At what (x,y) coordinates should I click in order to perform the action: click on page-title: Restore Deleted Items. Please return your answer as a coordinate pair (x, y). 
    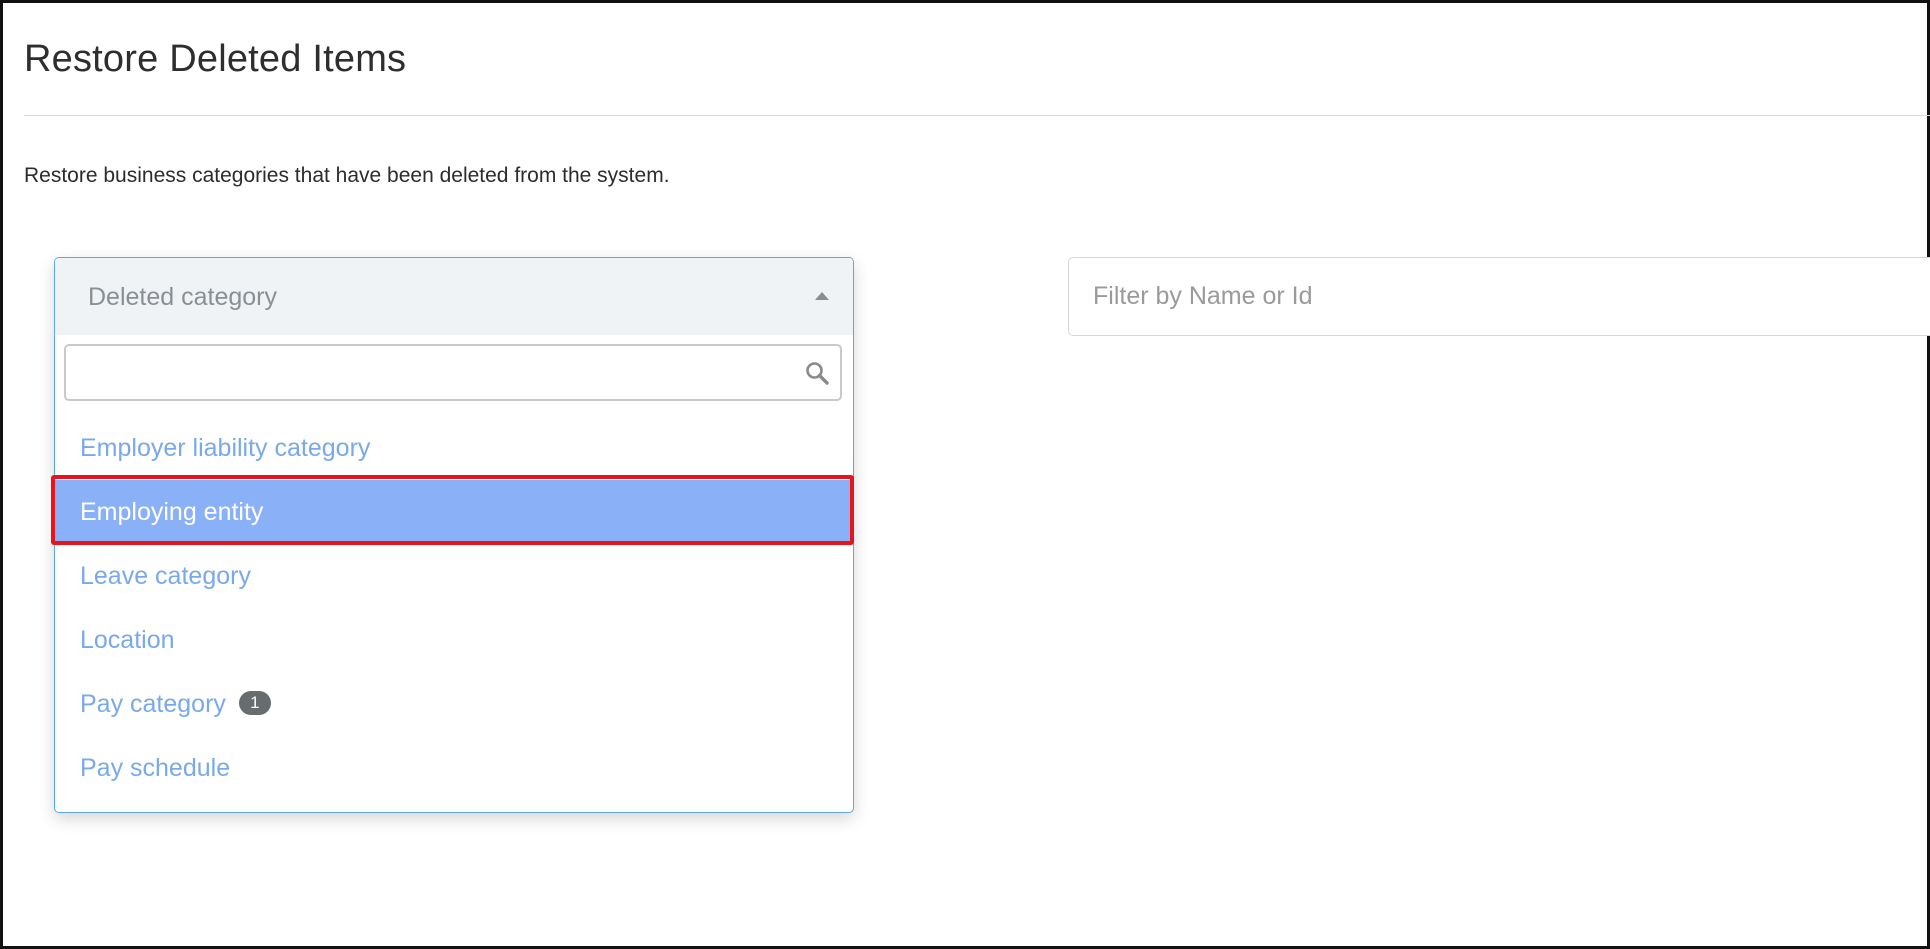
    Looking at the image, I should click on (215, 59).